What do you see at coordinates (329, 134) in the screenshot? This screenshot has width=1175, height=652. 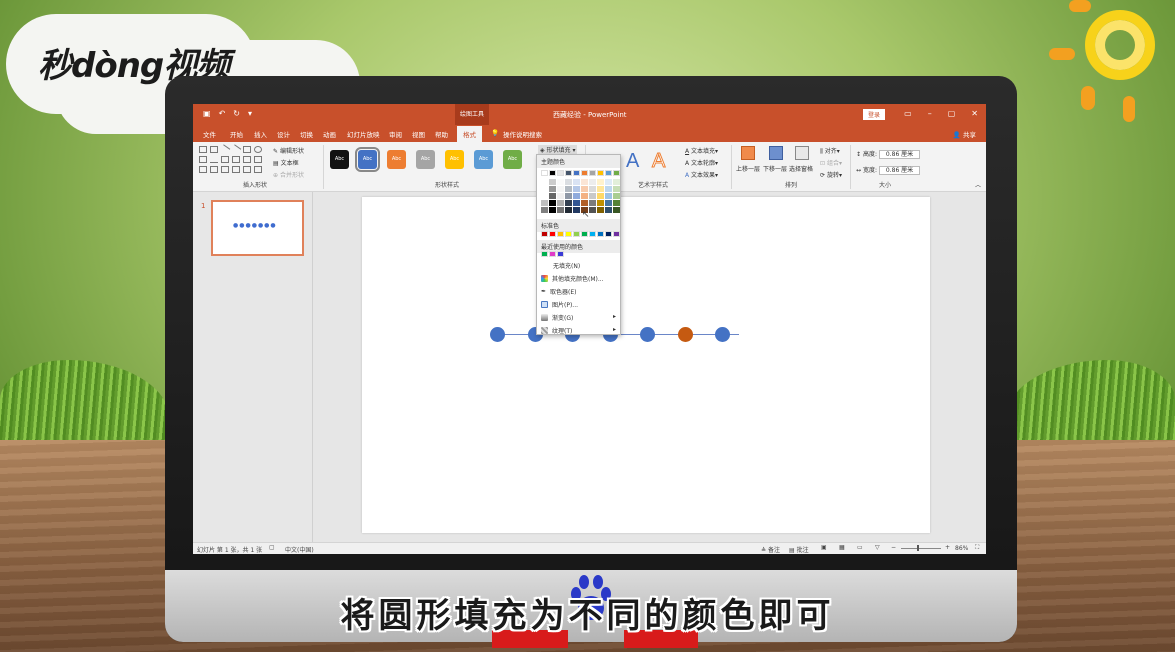 I see `tab-animations: 动画` at bounding box center [329, 134].